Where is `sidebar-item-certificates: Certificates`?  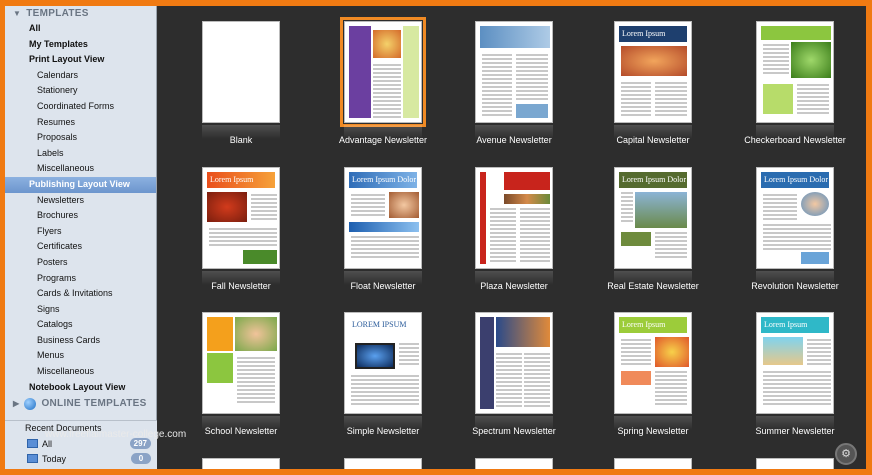
sidebar-item-certificates: Certificates is located at coordinates (80, 247).